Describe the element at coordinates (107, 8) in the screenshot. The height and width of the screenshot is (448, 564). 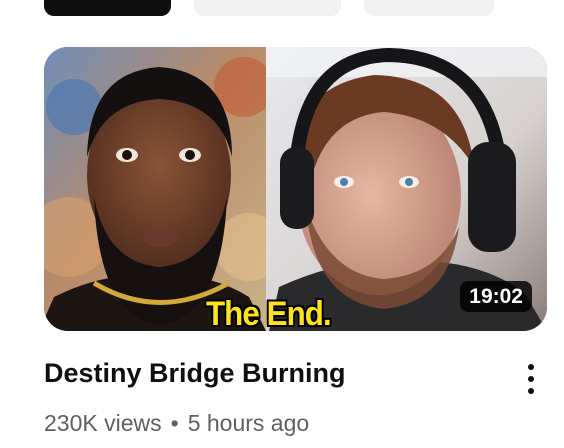
I see `filter-chip-active` at that location.